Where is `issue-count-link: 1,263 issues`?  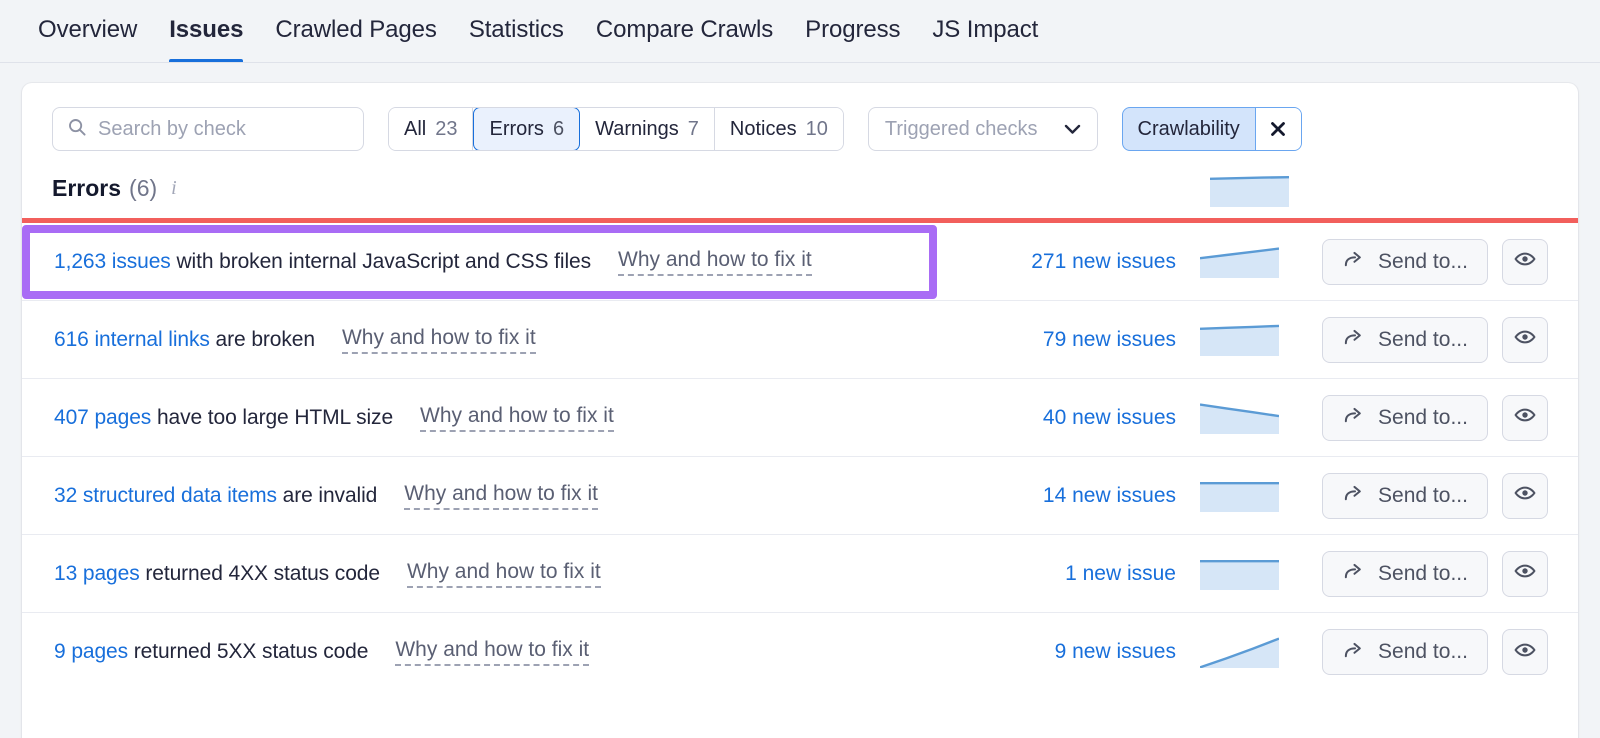 issue-count-link: 1,263 issues is located at coordinates (112, 261).